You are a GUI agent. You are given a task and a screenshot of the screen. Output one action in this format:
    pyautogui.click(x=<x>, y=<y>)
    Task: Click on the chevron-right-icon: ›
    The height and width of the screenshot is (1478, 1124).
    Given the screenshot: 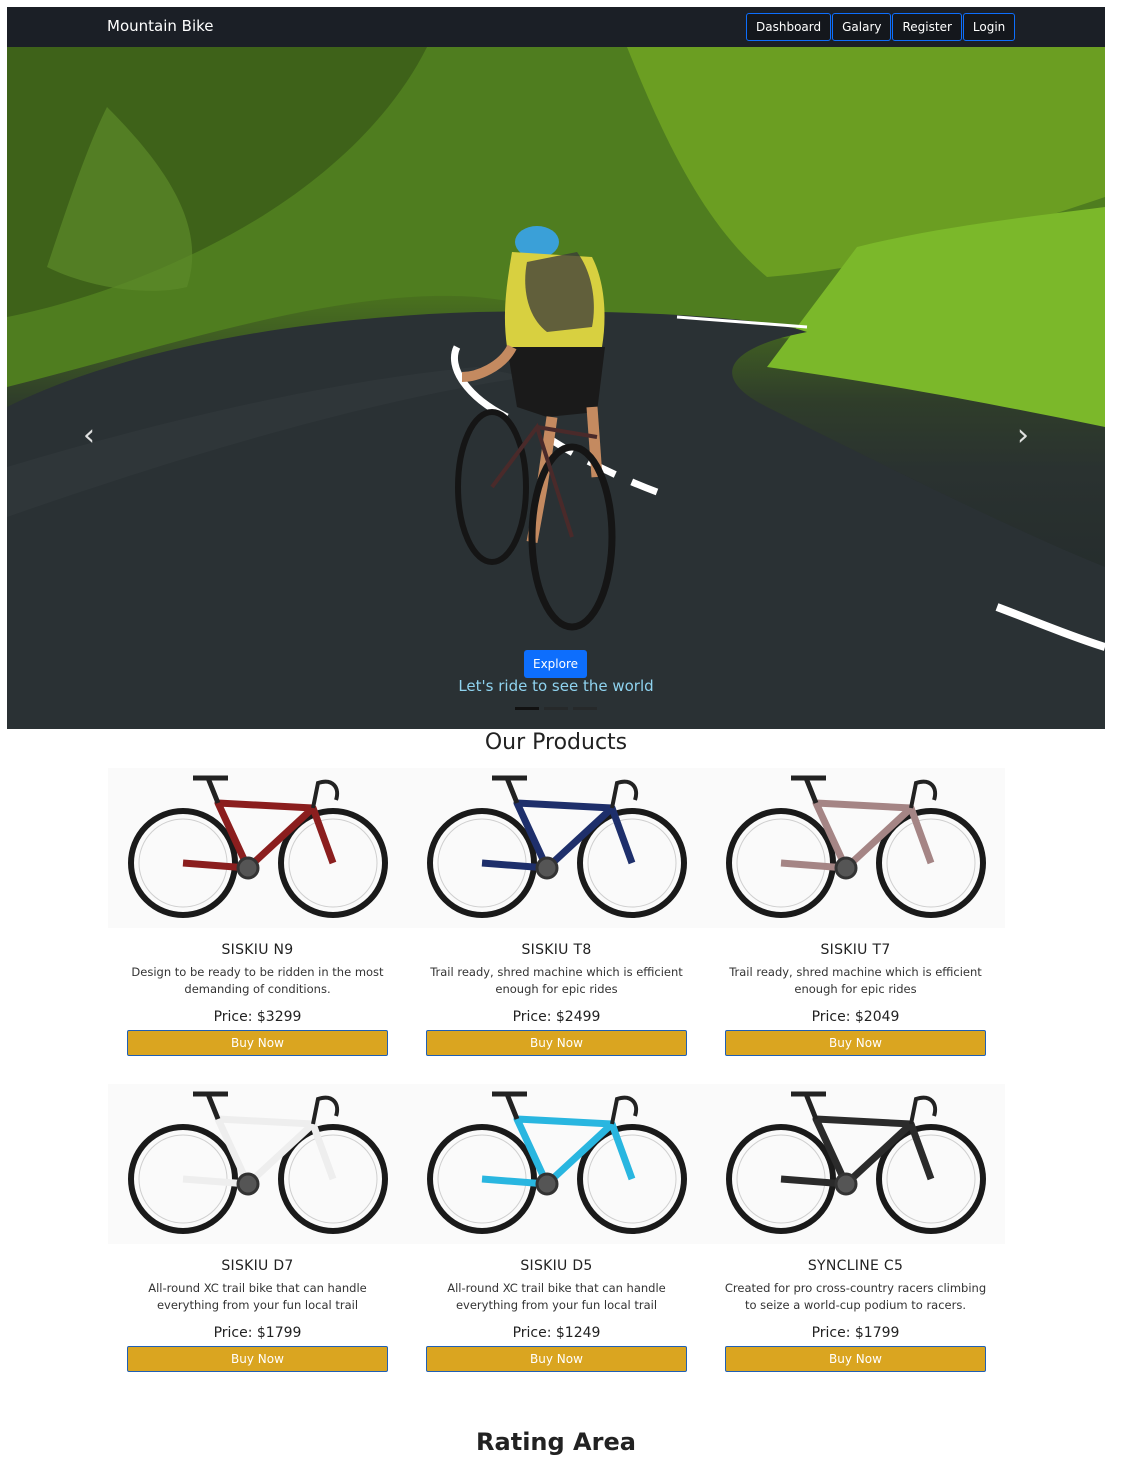 What is the action you would take?
    pyautogui.click(x=1023, y=435)
    